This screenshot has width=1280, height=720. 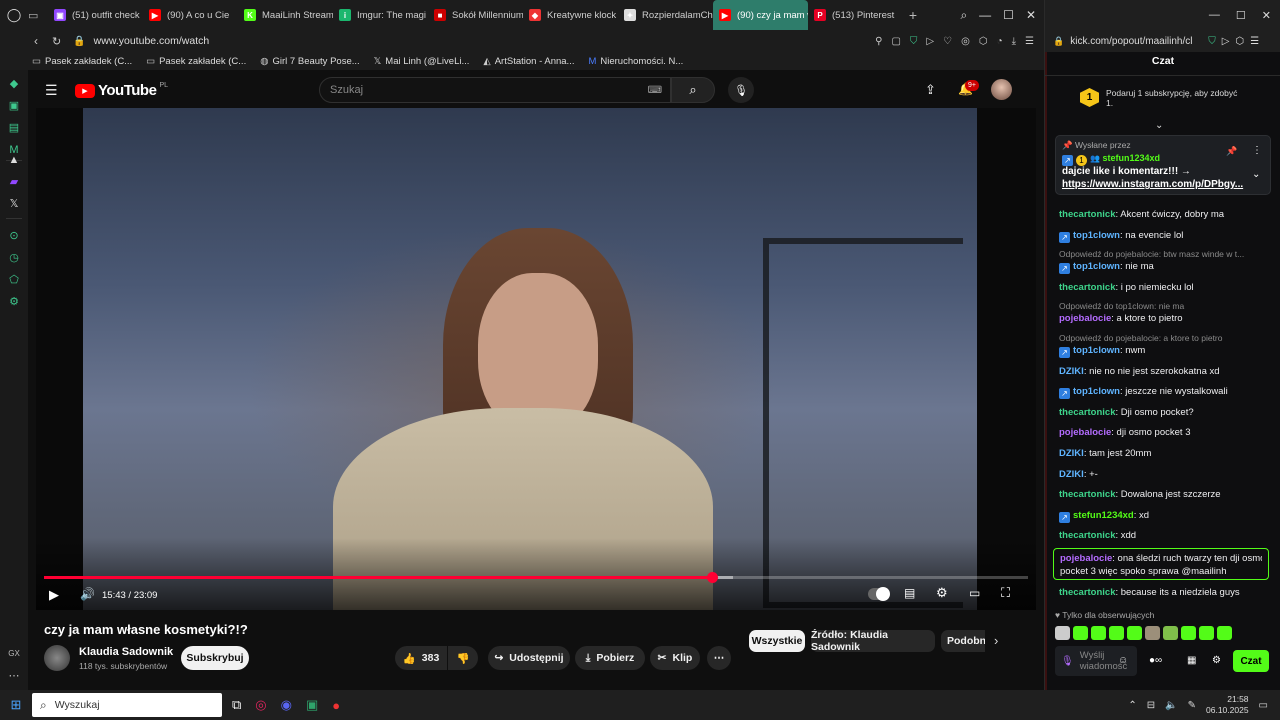 I want to click on back-icon: ‹, so click(x=36, y=41).